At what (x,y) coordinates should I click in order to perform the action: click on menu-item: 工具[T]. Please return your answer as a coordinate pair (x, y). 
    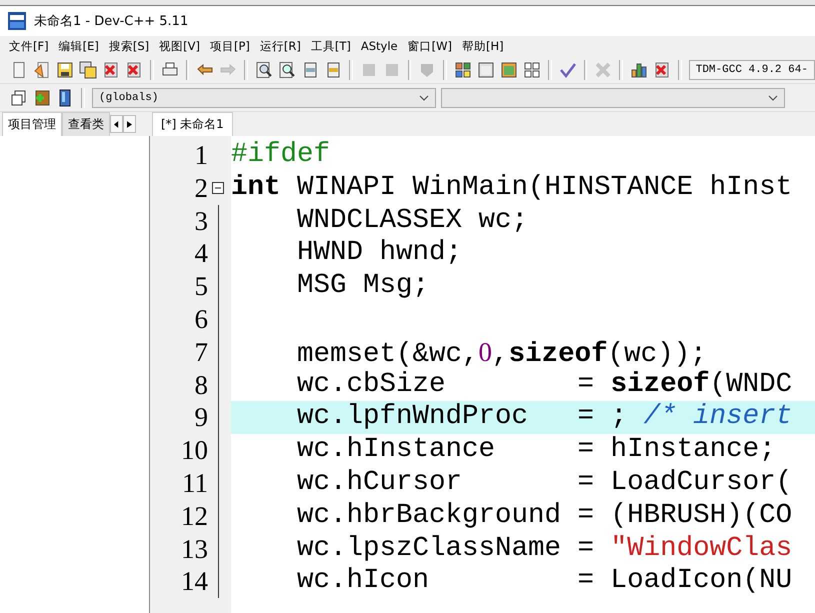
    Looking at the image, I should click on (331, 46).